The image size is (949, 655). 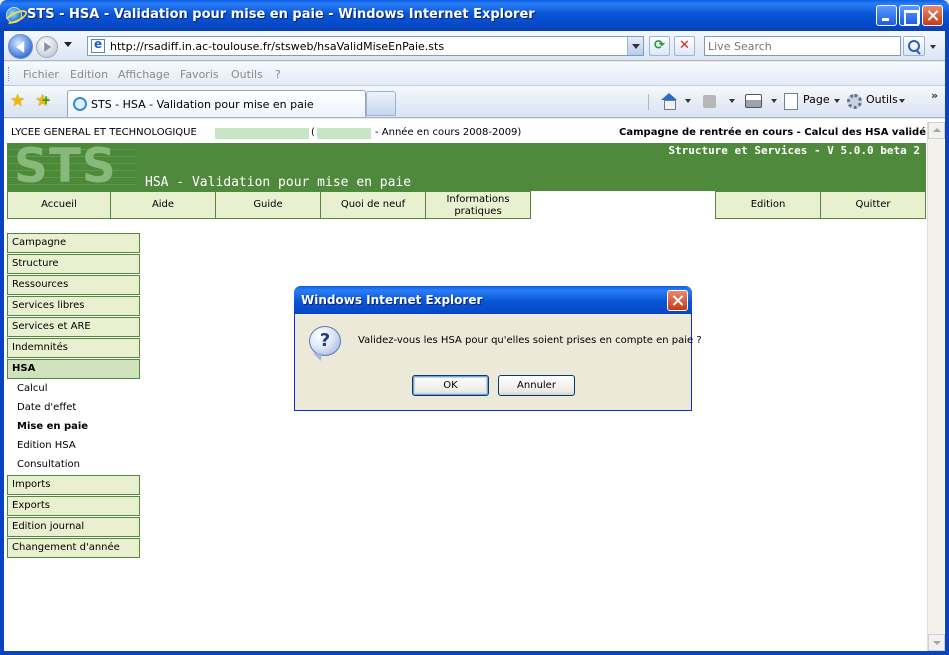 What do you see at coordinates (46, 407) in the screenshot?
I see `hsa-link-date-effet: Date d'effet` at bounding box center [46, 407].